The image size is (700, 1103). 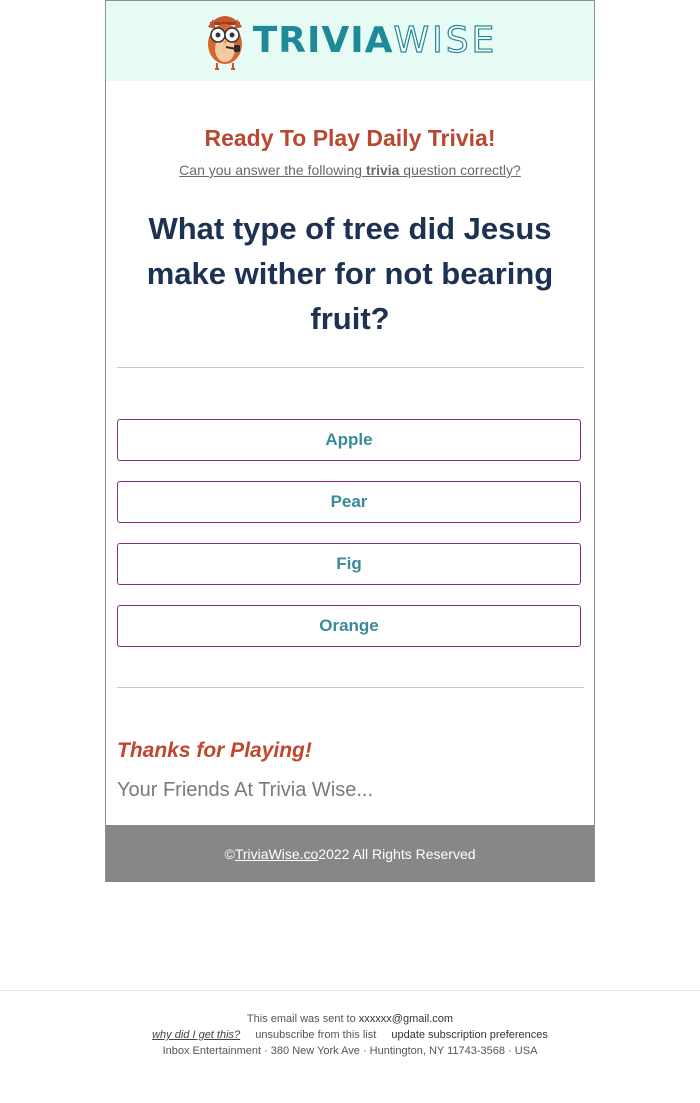 I want to click on logo-word-trivia: TRIVIA, so click(x=323, y=40).